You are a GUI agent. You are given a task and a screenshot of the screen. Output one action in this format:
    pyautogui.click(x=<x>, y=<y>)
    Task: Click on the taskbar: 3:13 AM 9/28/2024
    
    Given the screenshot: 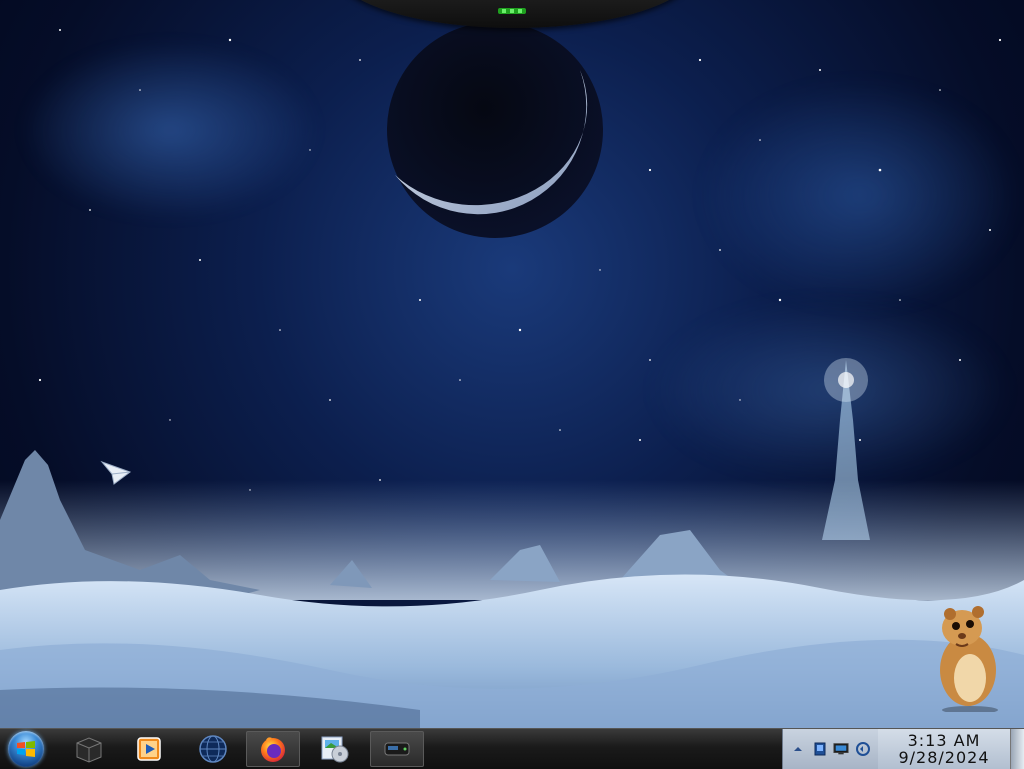 What is the action you would take?
    pyautogui.click(x=512, y=748)
    